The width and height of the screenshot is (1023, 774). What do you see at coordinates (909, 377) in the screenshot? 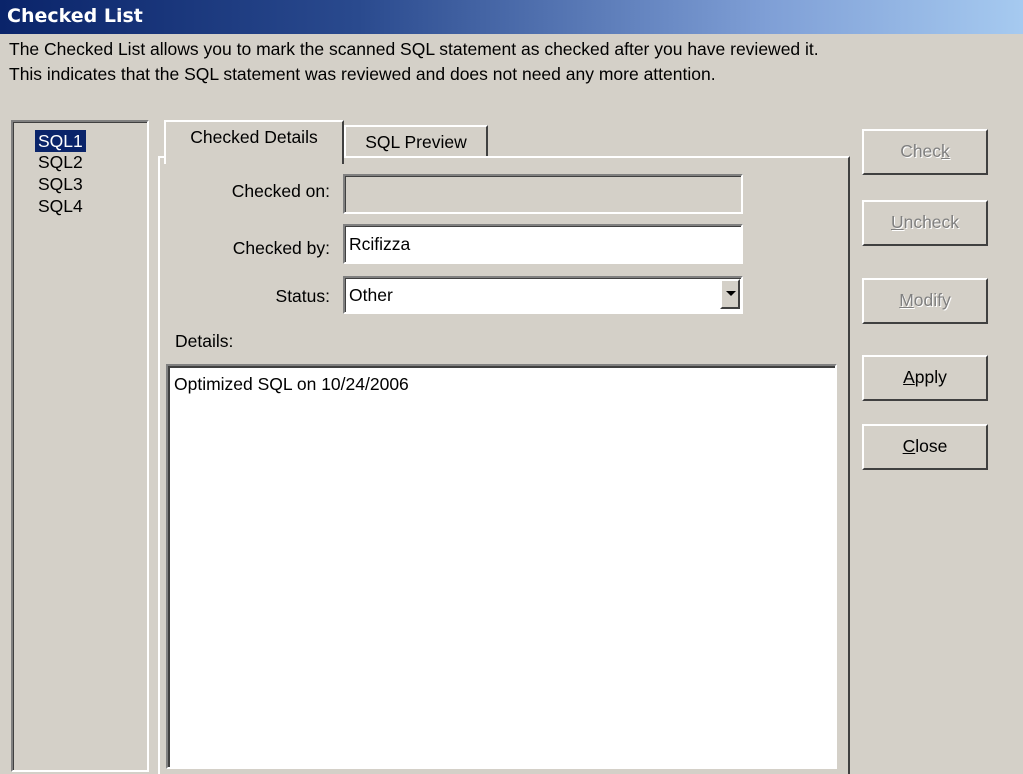
I see `apply-button-accesskey: A` at bounding box center [909, 377].